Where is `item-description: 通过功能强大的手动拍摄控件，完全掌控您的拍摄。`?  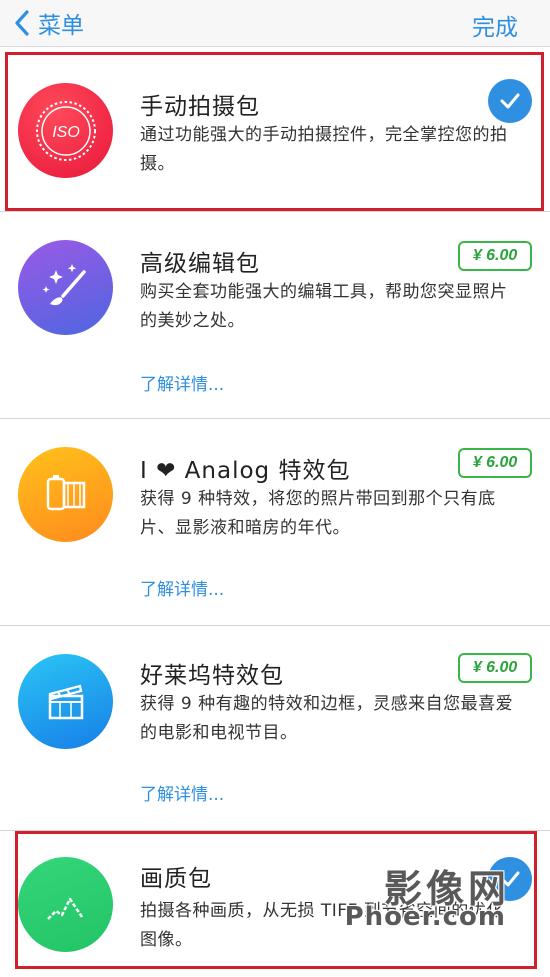 item-description: 通过功能强大的手动拍摄控件，完全掌控您的拍摄。 is located at coordinates (324, 149).